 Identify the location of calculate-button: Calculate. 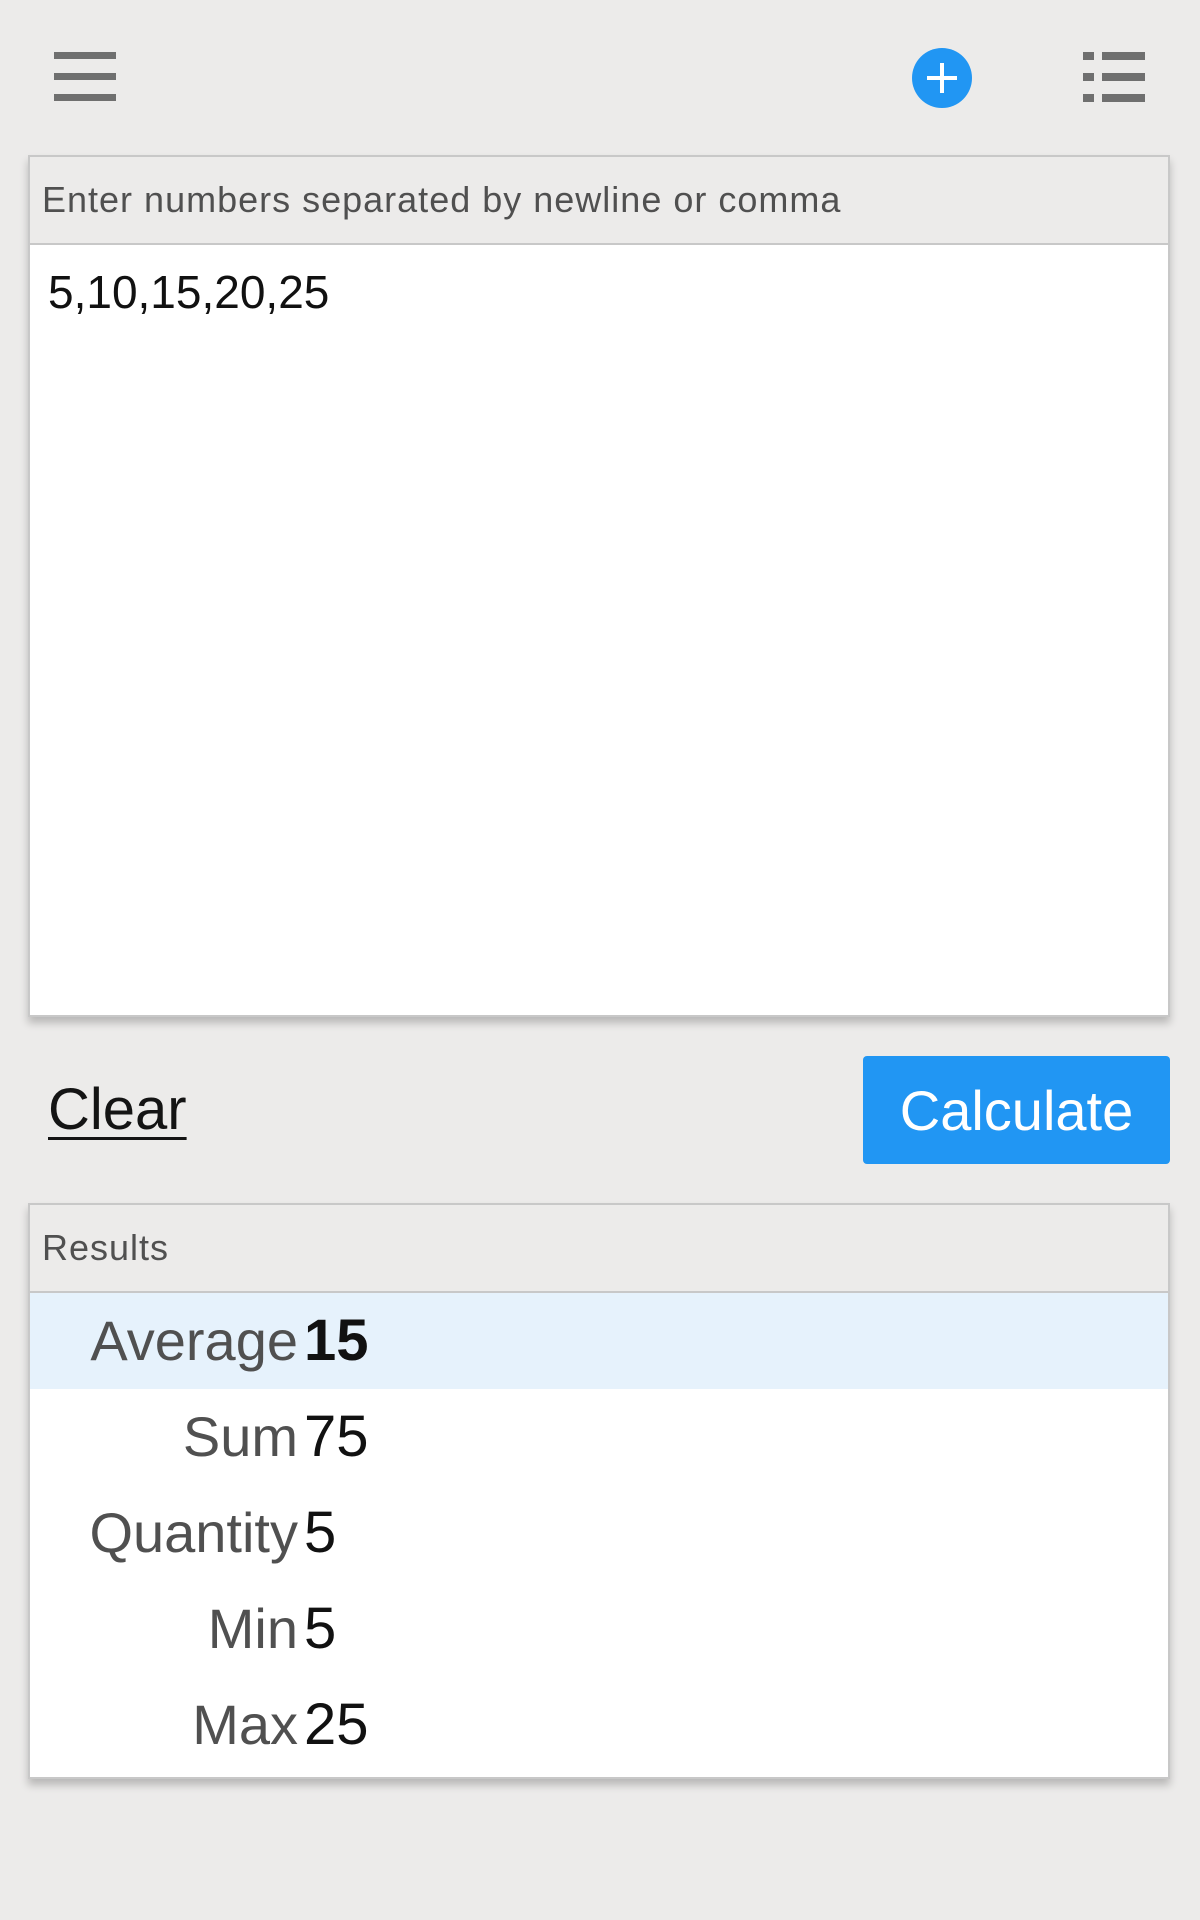
(1016, 1110).